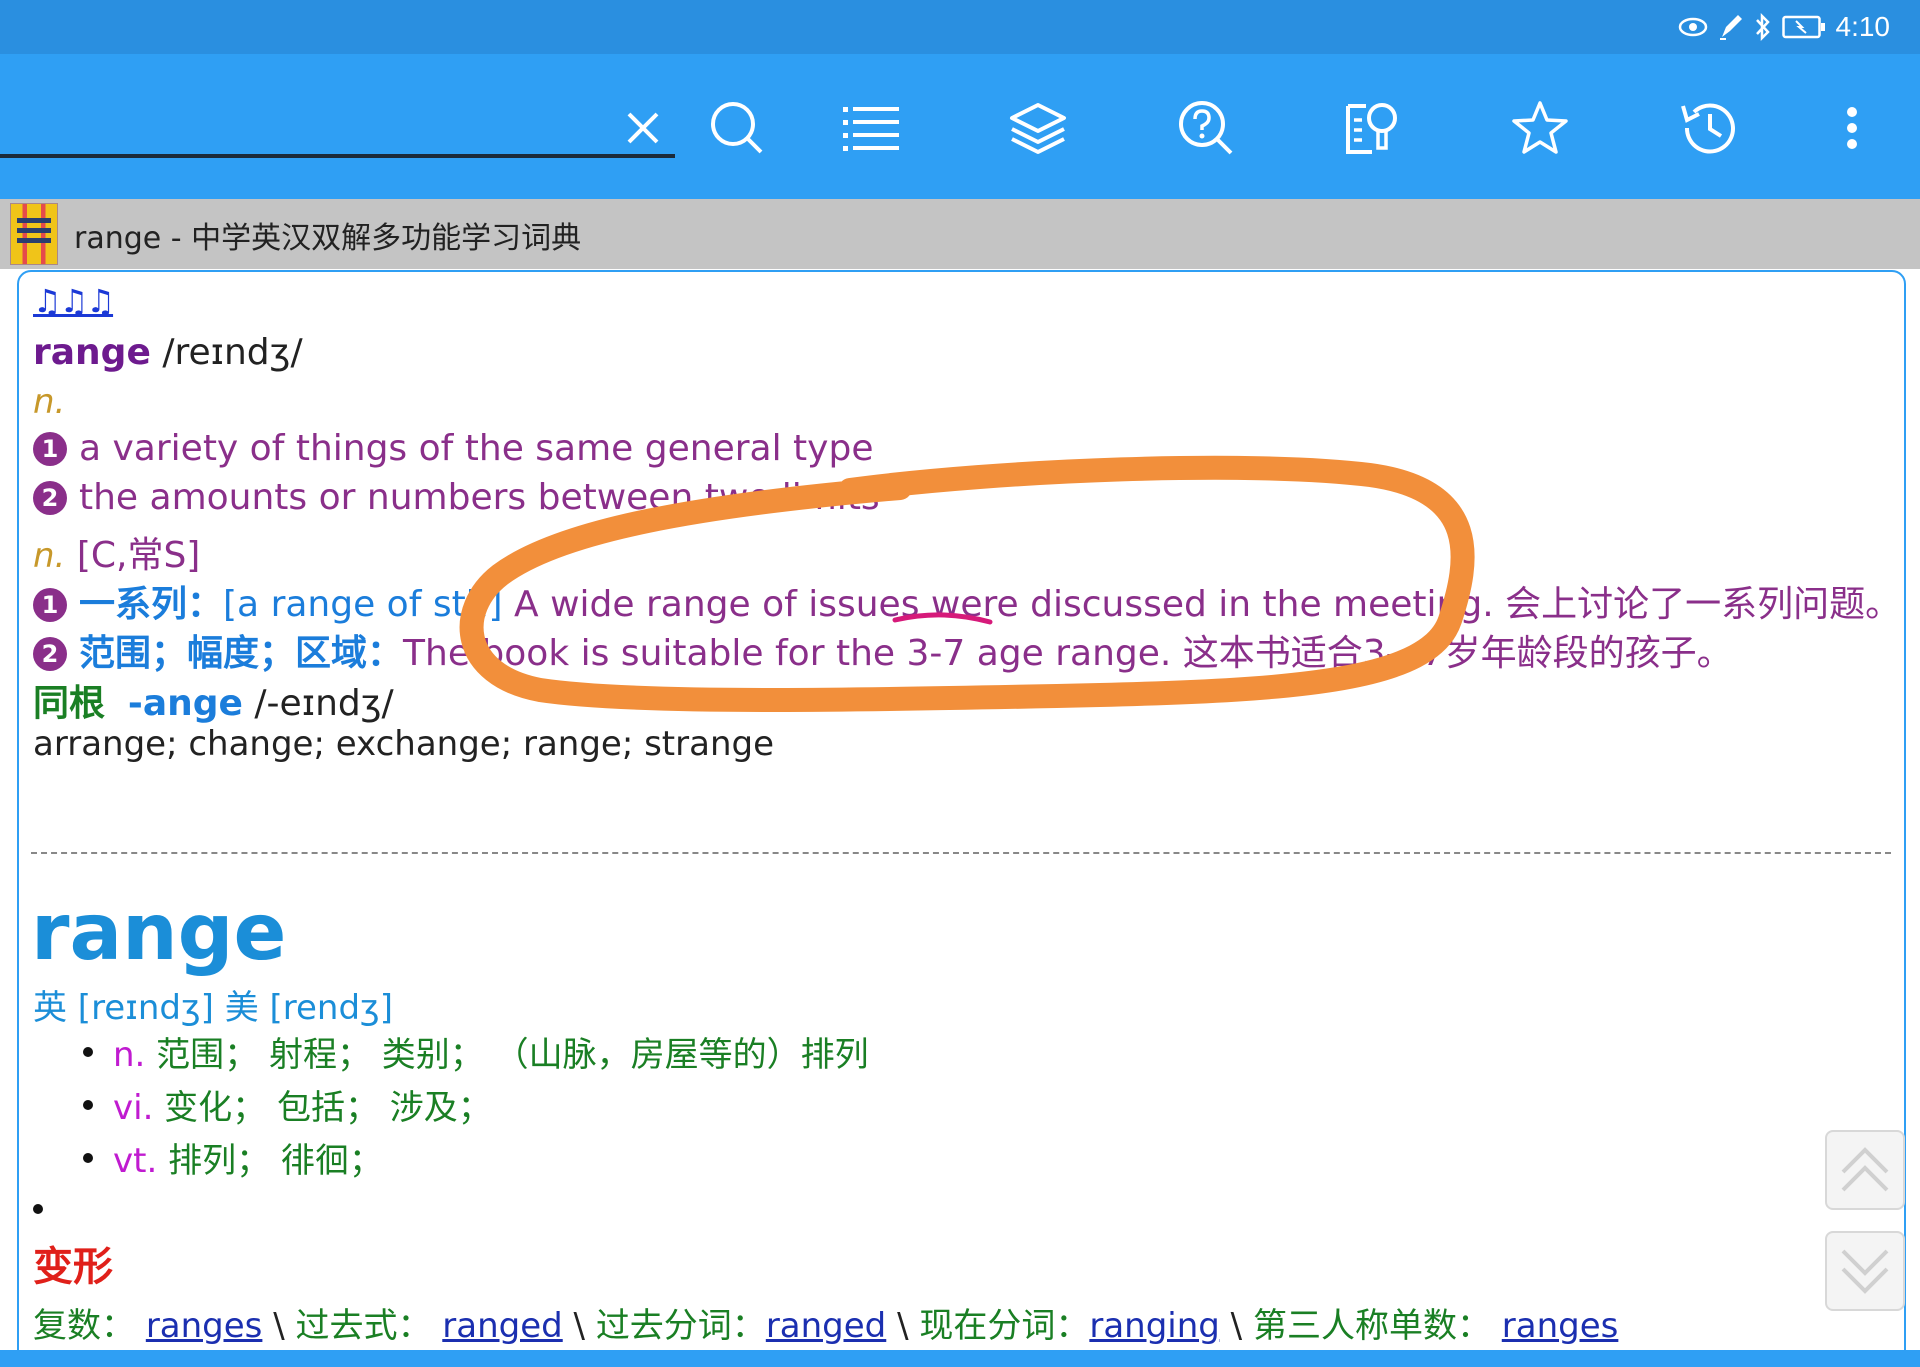  What do you see at coordinates (1004, 1326) in the screenshot?
I see `form-label: 现在分词：` at bounding box center [1004, 1326].